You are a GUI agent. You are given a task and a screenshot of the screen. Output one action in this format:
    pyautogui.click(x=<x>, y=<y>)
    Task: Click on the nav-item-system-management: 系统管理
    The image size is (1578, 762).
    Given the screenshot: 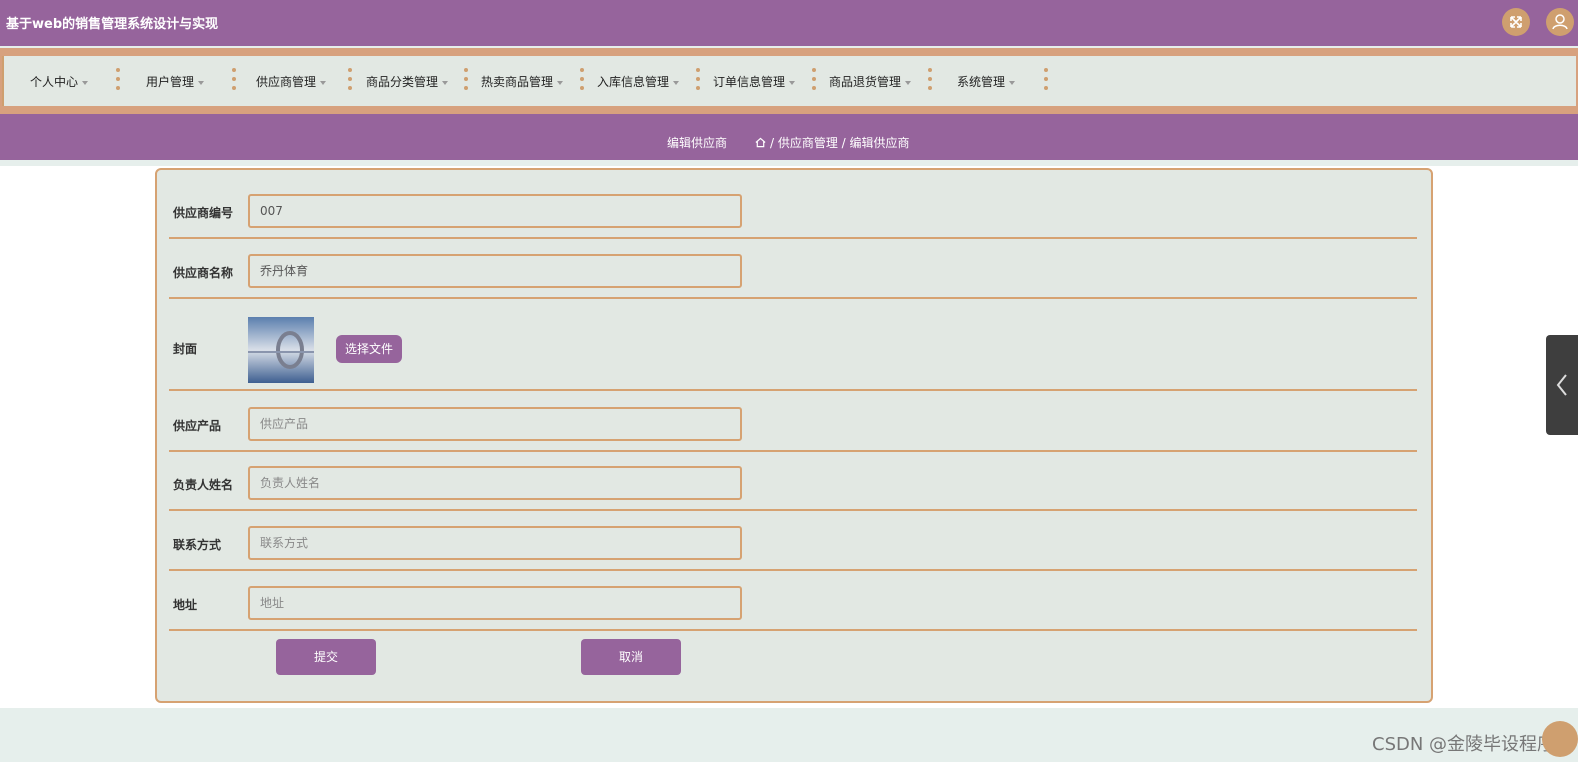 What is the action you would take?
    pyautogui.click(x=986, y=81)
    